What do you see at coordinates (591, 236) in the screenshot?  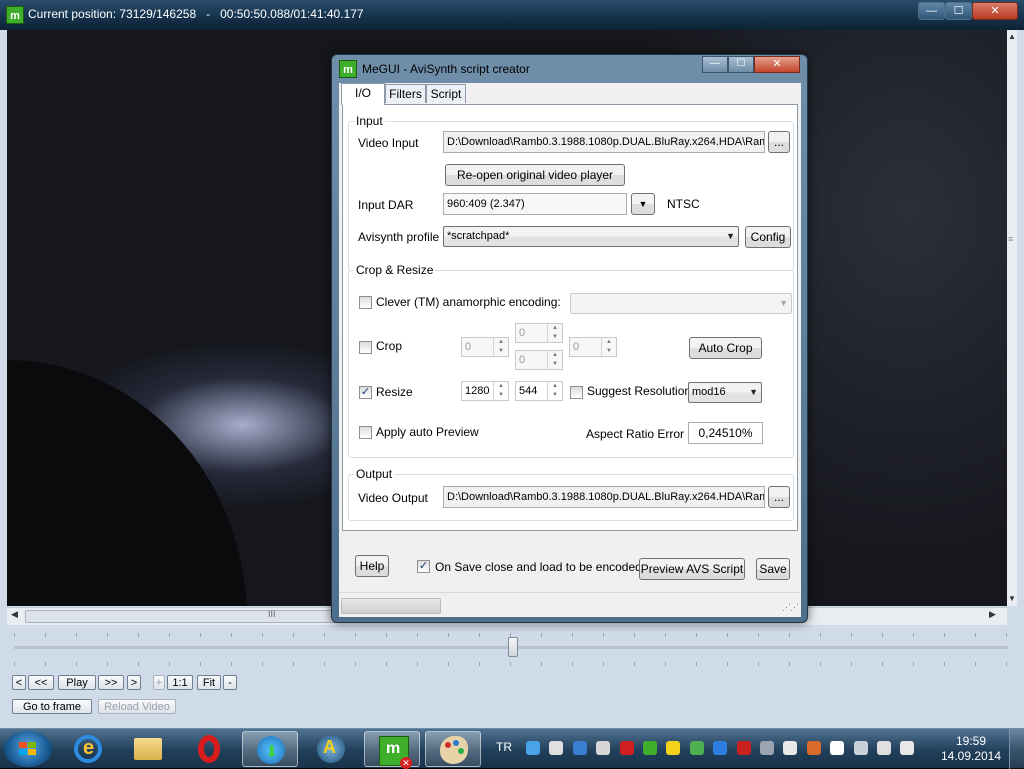 I see `avisynth-profile-select: *scratchpad* ▼` at bounding box center [591, 236].